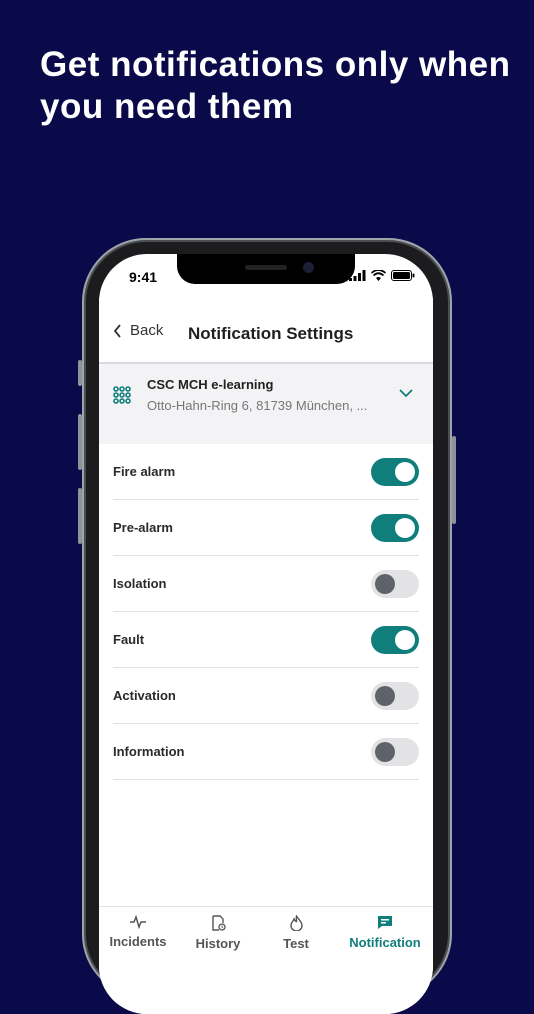 This screenshot has width=534, height=1014. Describe the element at coordinates (117, 330) in the screenshot. I see `chevron-left-icon` at that location.